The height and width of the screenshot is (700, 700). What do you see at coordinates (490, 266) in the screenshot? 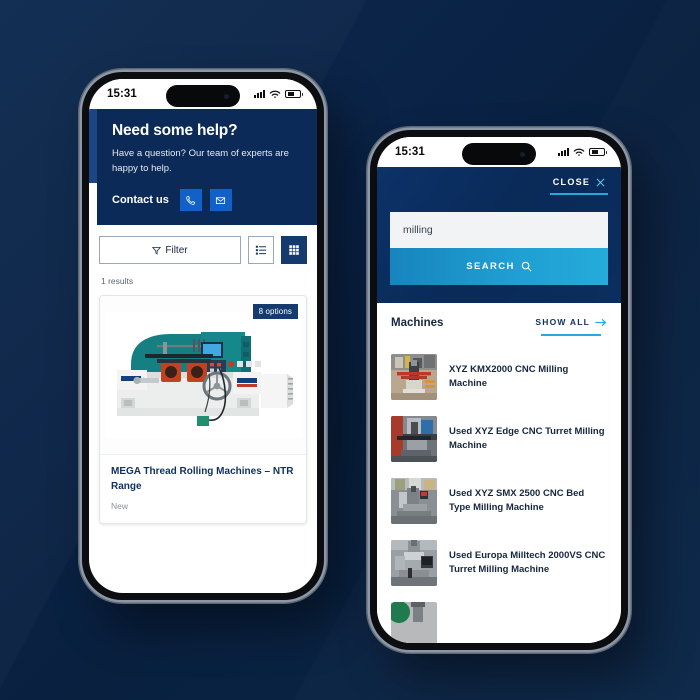
I see `search-submit-label: SEARCH` at bounding box center [490, 266].